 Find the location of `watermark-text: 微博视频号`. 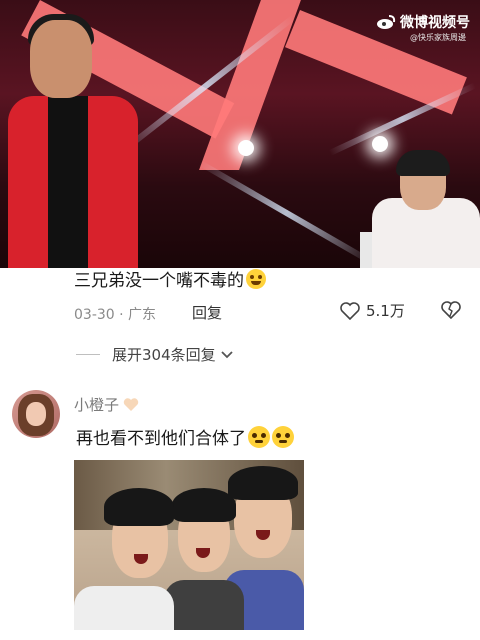

watermark-text: 微博视频号 is located at coordinates (435, 23).